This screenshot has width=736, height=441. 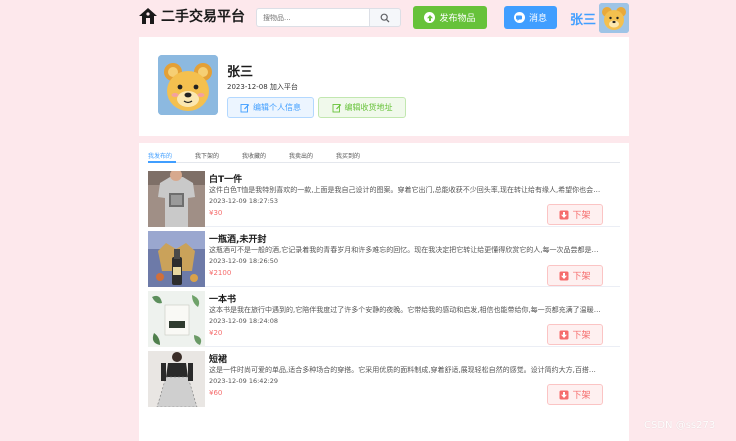 What do you see at coordinates (240, 72) in the screenshot?
I see `profile-name: 张三` at bounding box center [240, 72].